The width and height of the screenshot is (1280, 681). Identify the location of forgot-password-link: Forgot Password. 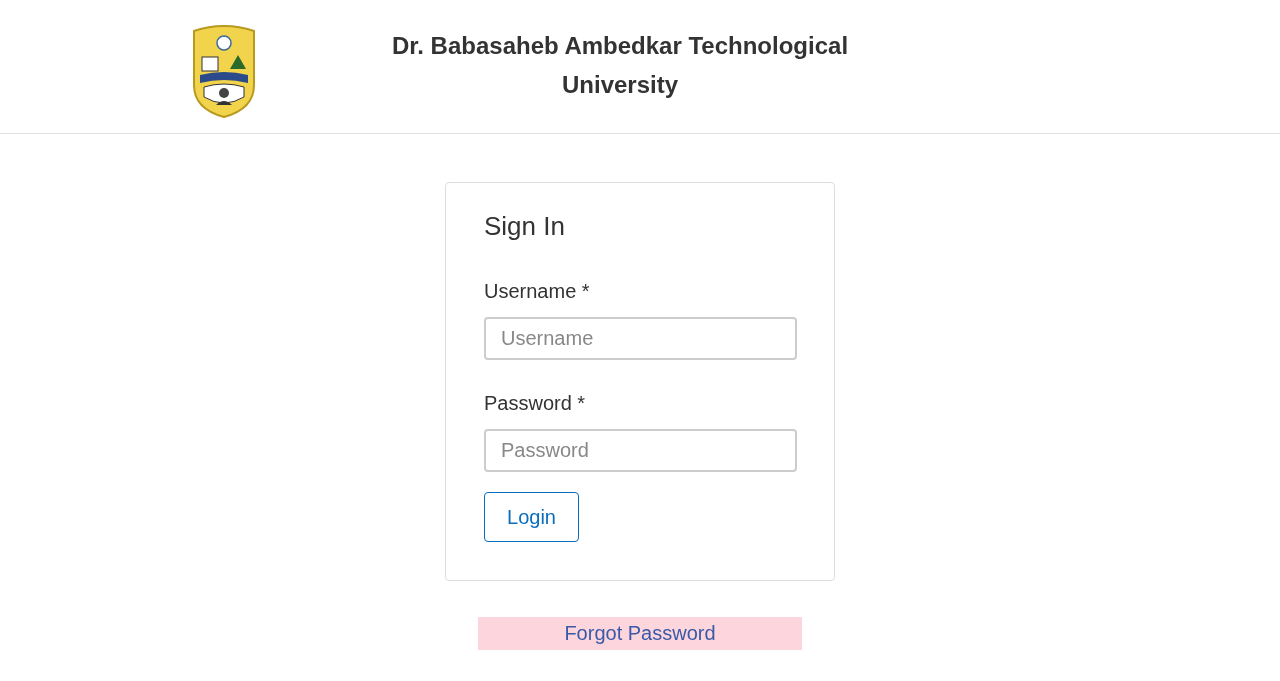
(640, 633).